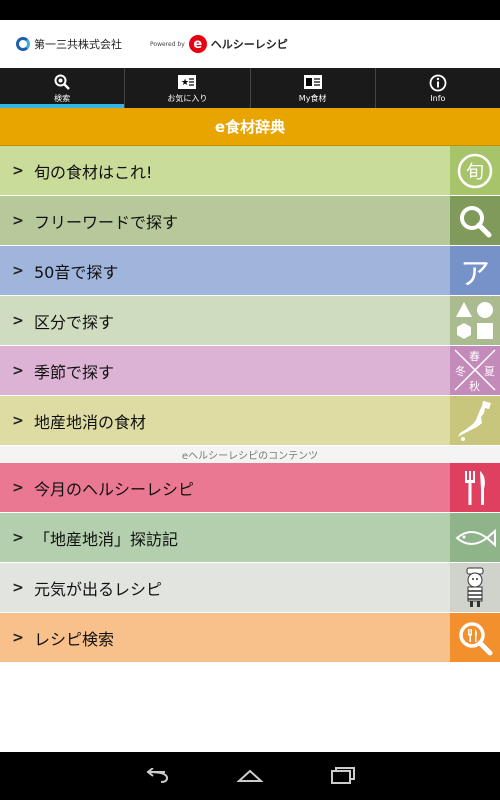 This screenshot has width=500, height=800. Describe the element at coordinates (475, 220) in the screenshot. I see `magnifier-icon` at that location.